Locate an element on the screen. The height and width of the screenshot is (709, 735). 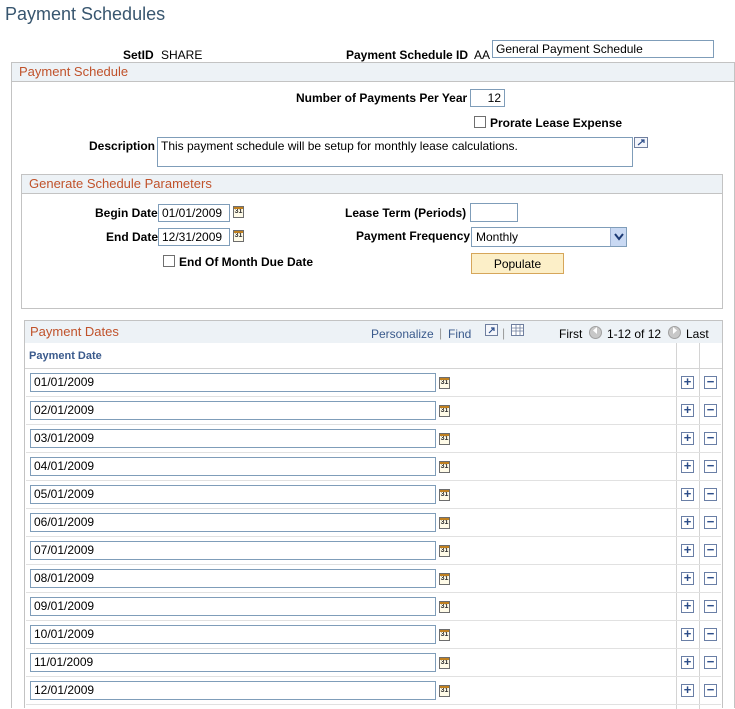
num-payments-label: Number of Payments Per Year is located at coordinates (382, 98).